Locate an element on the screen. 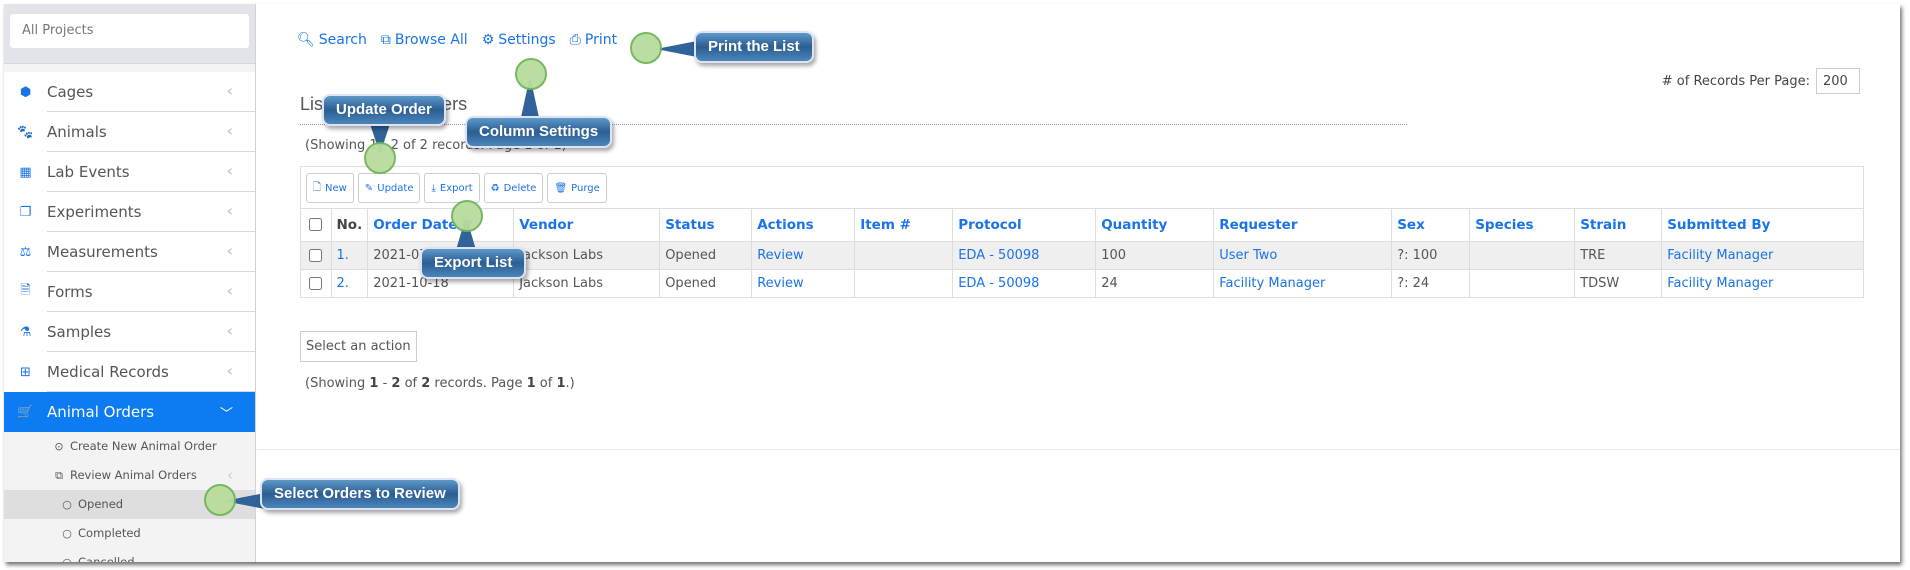 The width and height of the screenshot is (1910, 570). strain: TRE is located at coordinates (1618, 254).